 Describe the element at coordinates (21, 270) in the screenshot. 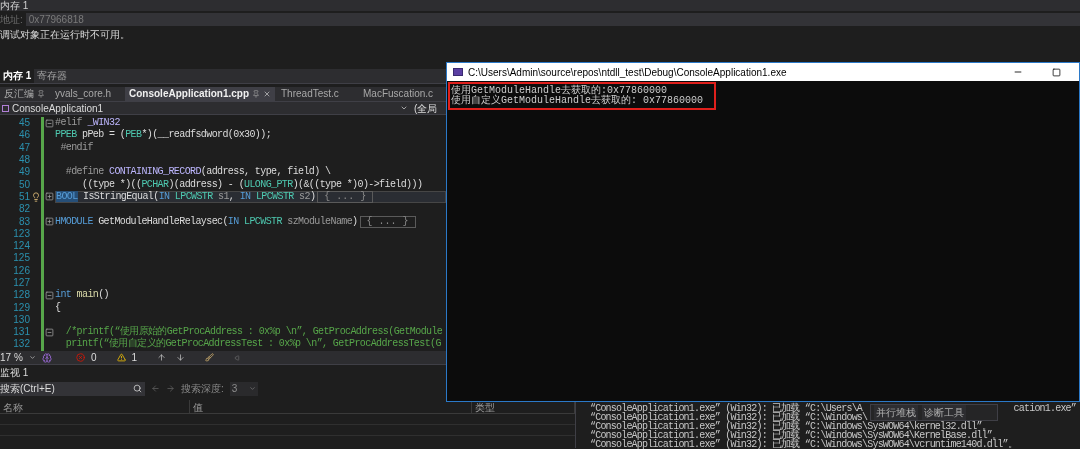

I see `line-number: 126` at that location.